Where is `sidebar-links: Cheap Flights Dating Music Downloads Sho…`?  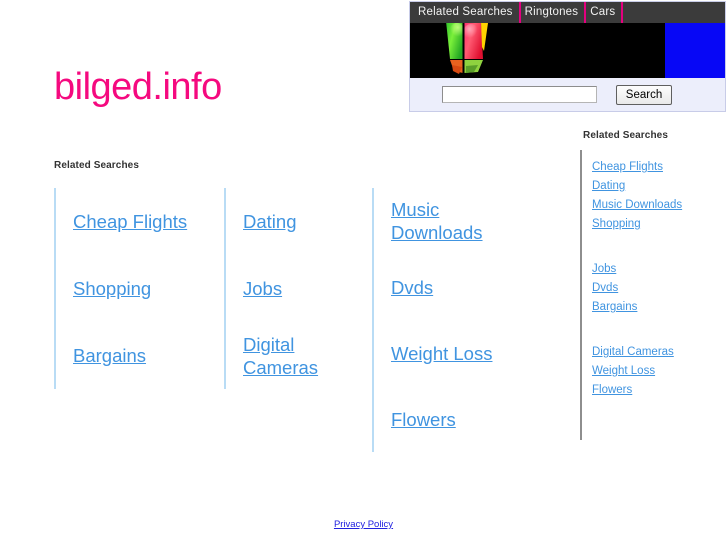 sidebar-links: Cheap Flights Dating Music Downloads Sho… is located at coordinates (657, 279).